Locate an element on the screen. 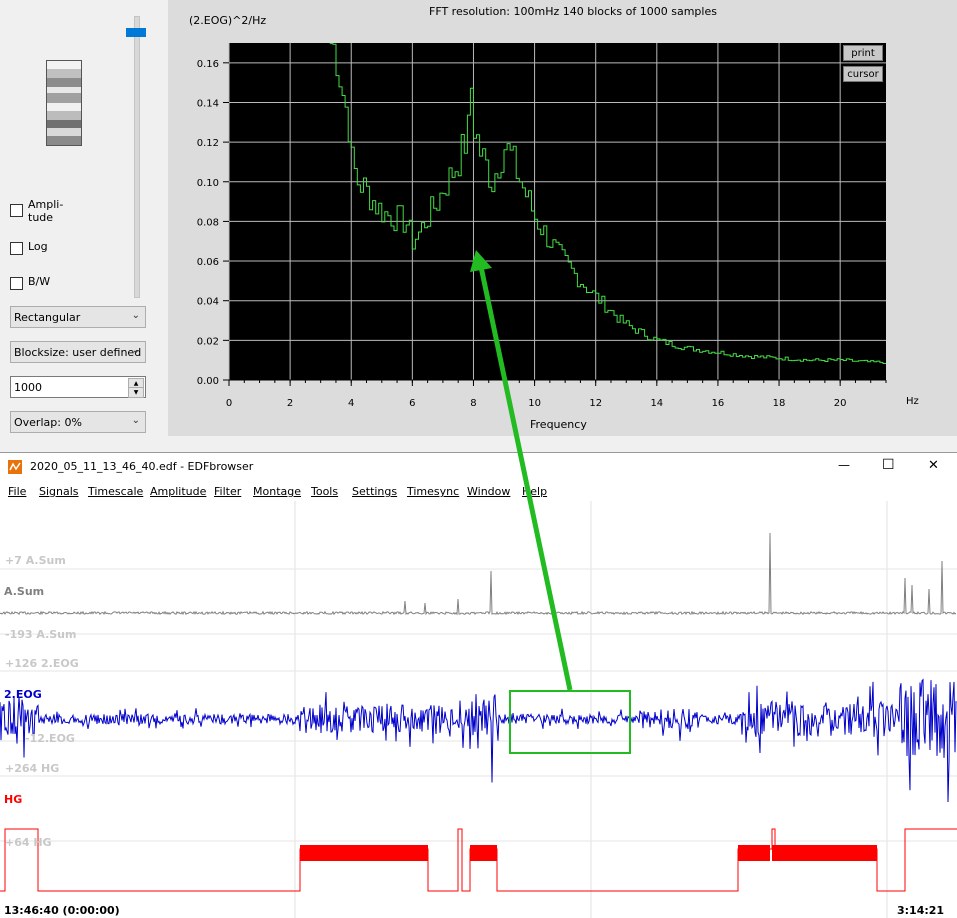 This screenshot has height=918, width=957. print-button: print is located at coordinates (863, 53).